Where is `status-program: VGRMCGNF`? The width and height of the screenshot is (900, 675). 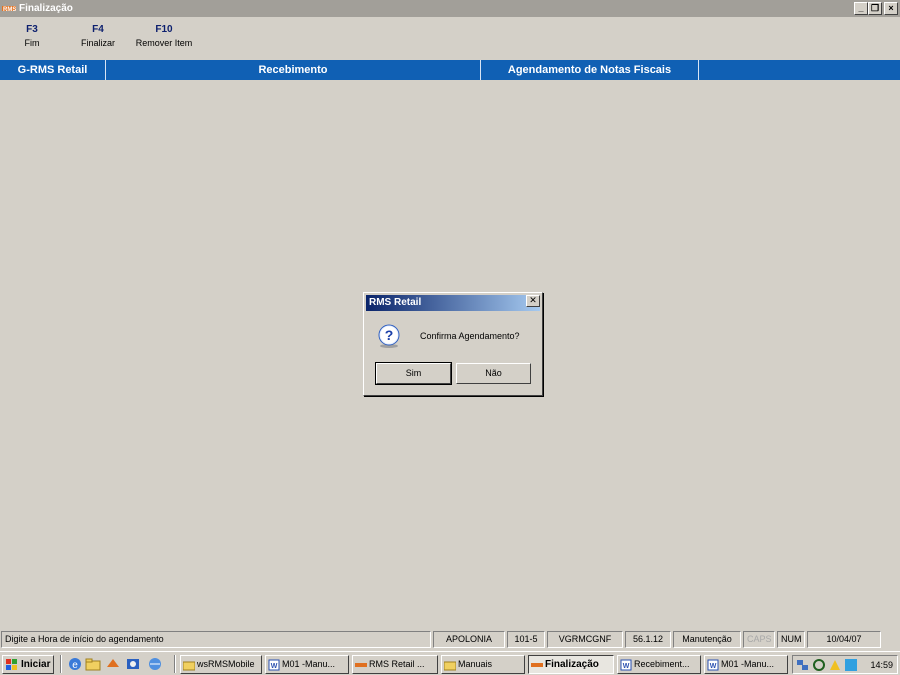 status-program: VGRMCGNF is located at coordinates (585, 639).